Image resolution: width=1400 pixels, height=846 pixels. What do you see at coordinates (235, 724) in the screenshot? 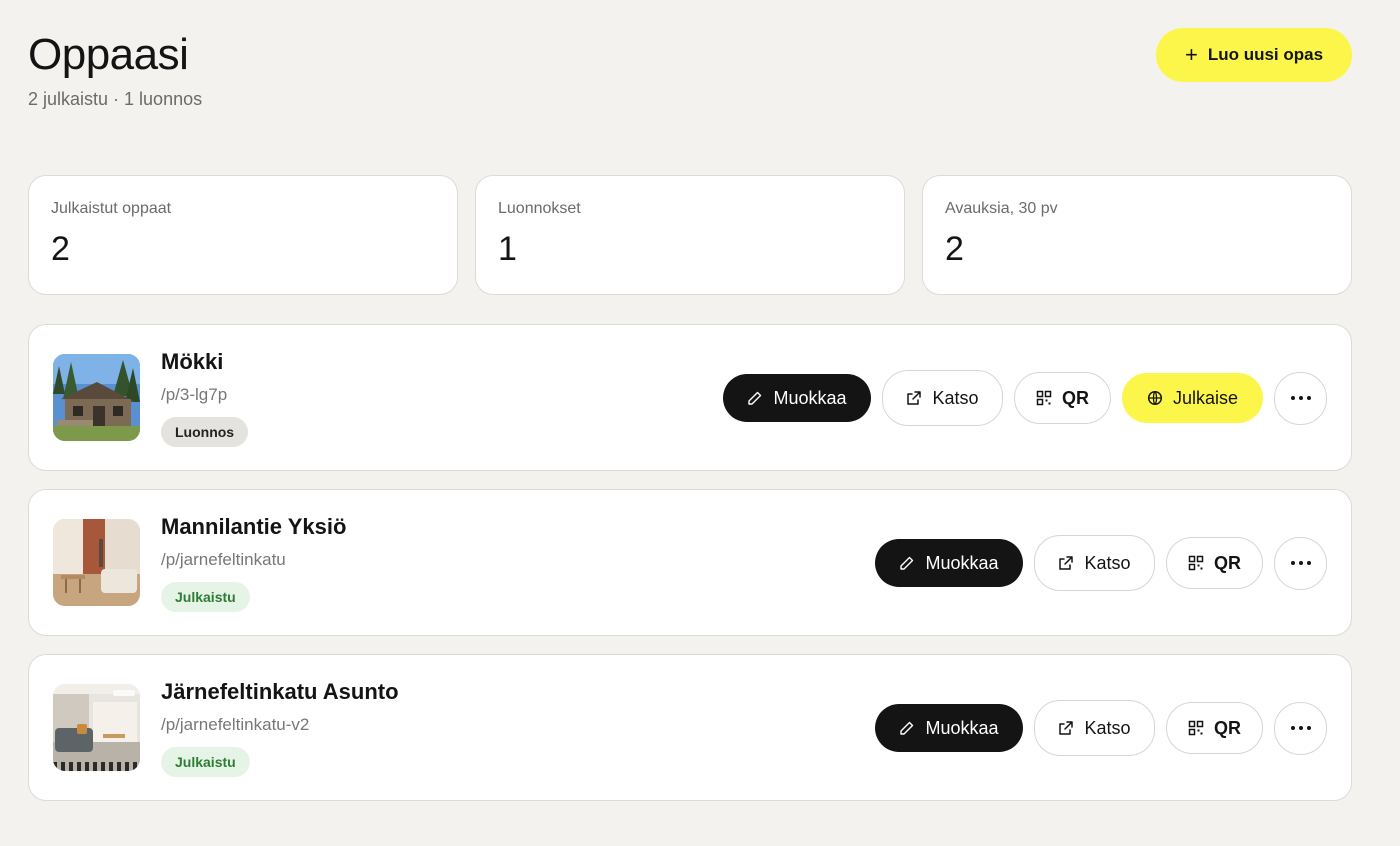
I see `guide-slug: /p/jarnefeltinkatu-v2` at bounding box center [235, 724].